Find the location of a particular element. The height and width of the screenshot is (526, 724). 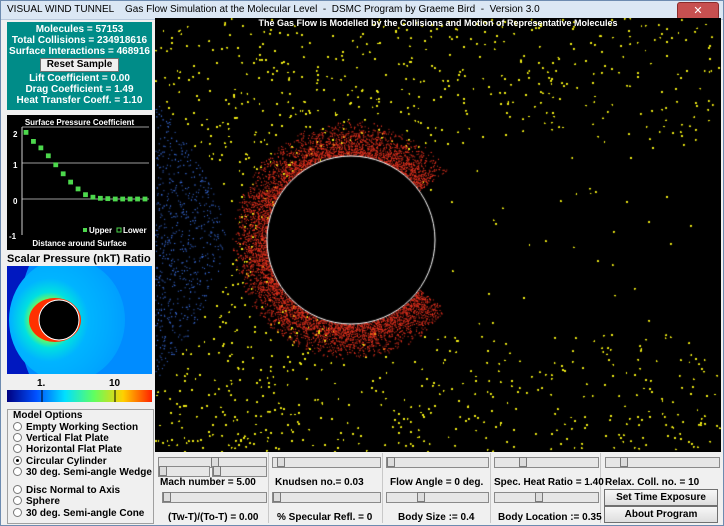

knudsen-slider is located at coordinates (326, 462).